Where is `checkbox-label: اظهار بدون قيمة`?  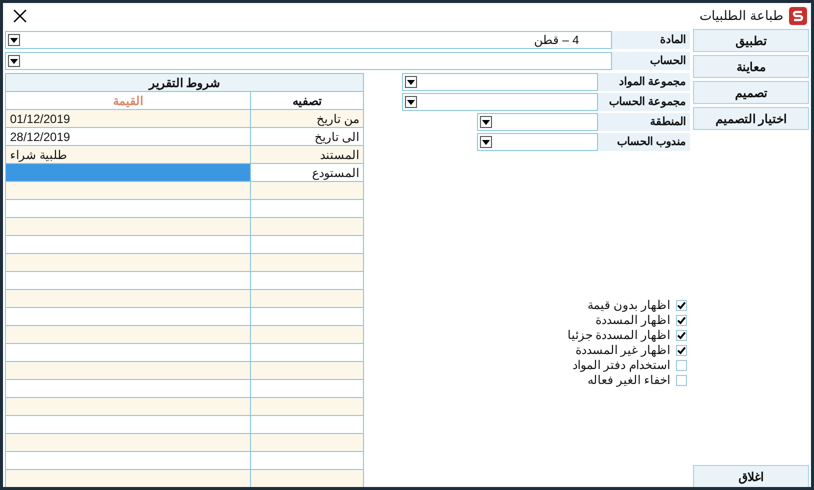 checkbox-label: اظهار بدون قيمة is located at coordinates (628, 305).